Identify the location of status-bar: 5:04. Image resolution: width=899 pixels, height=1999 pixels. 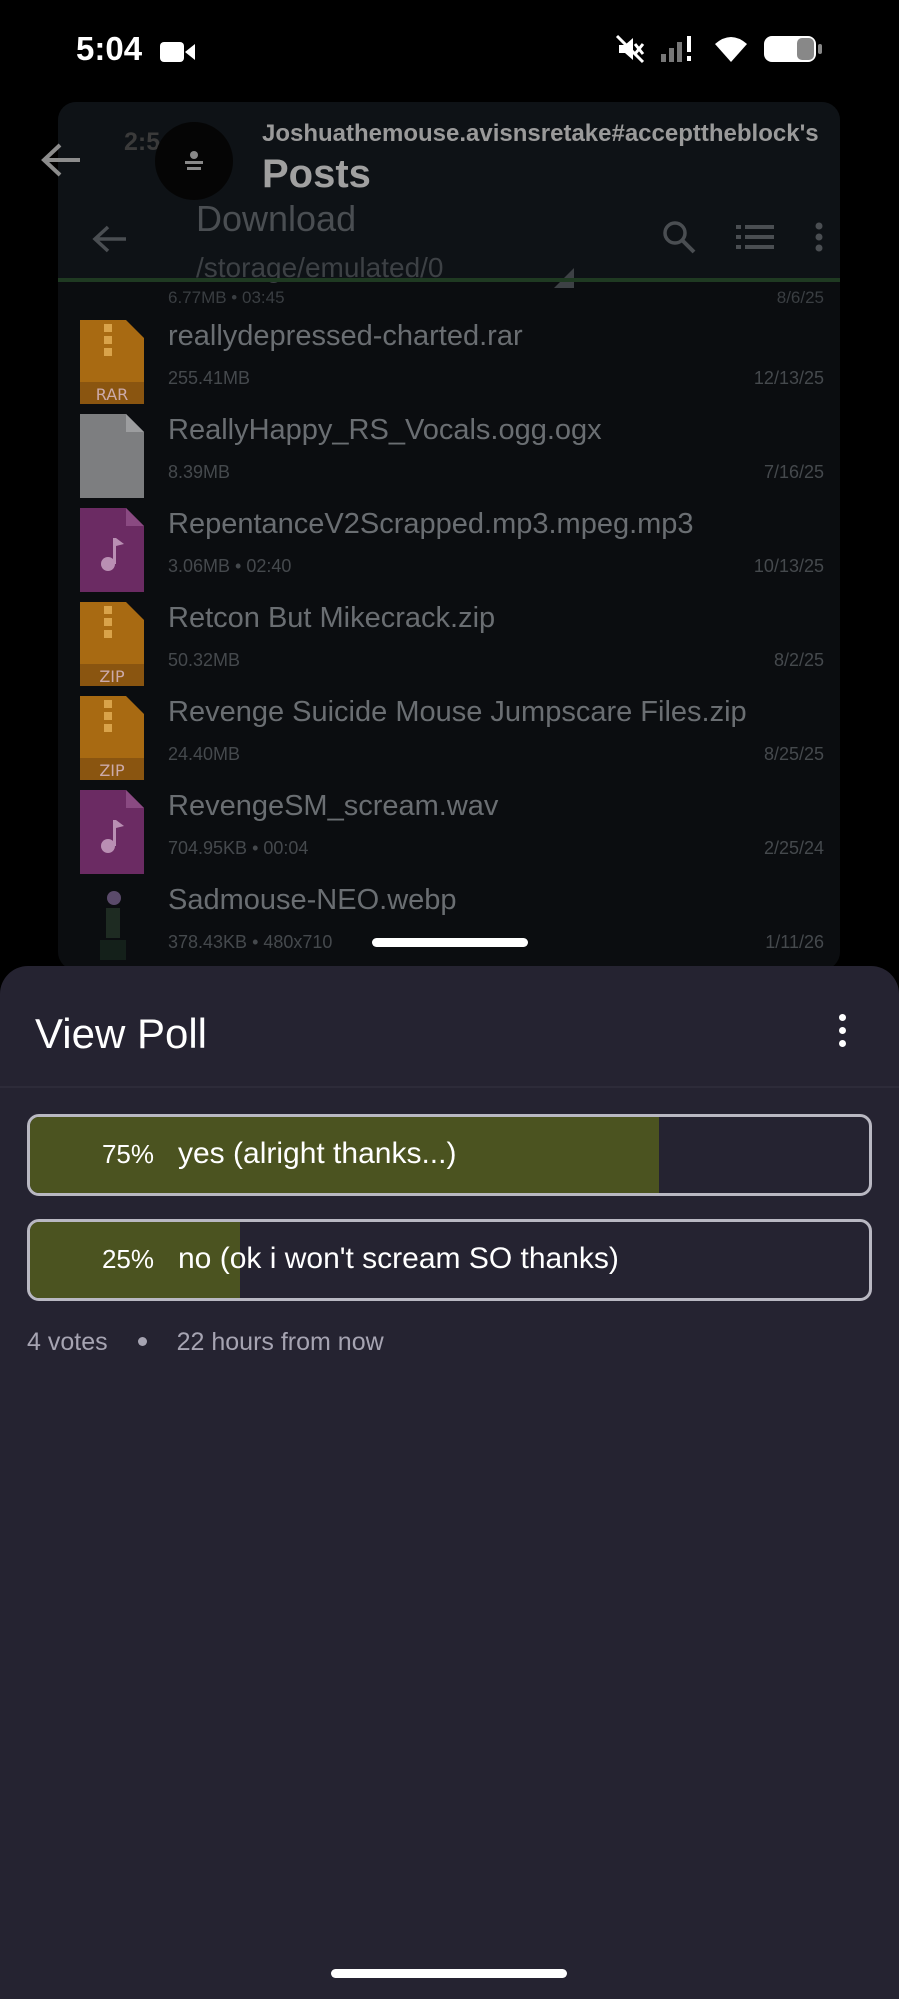
(449, 50).